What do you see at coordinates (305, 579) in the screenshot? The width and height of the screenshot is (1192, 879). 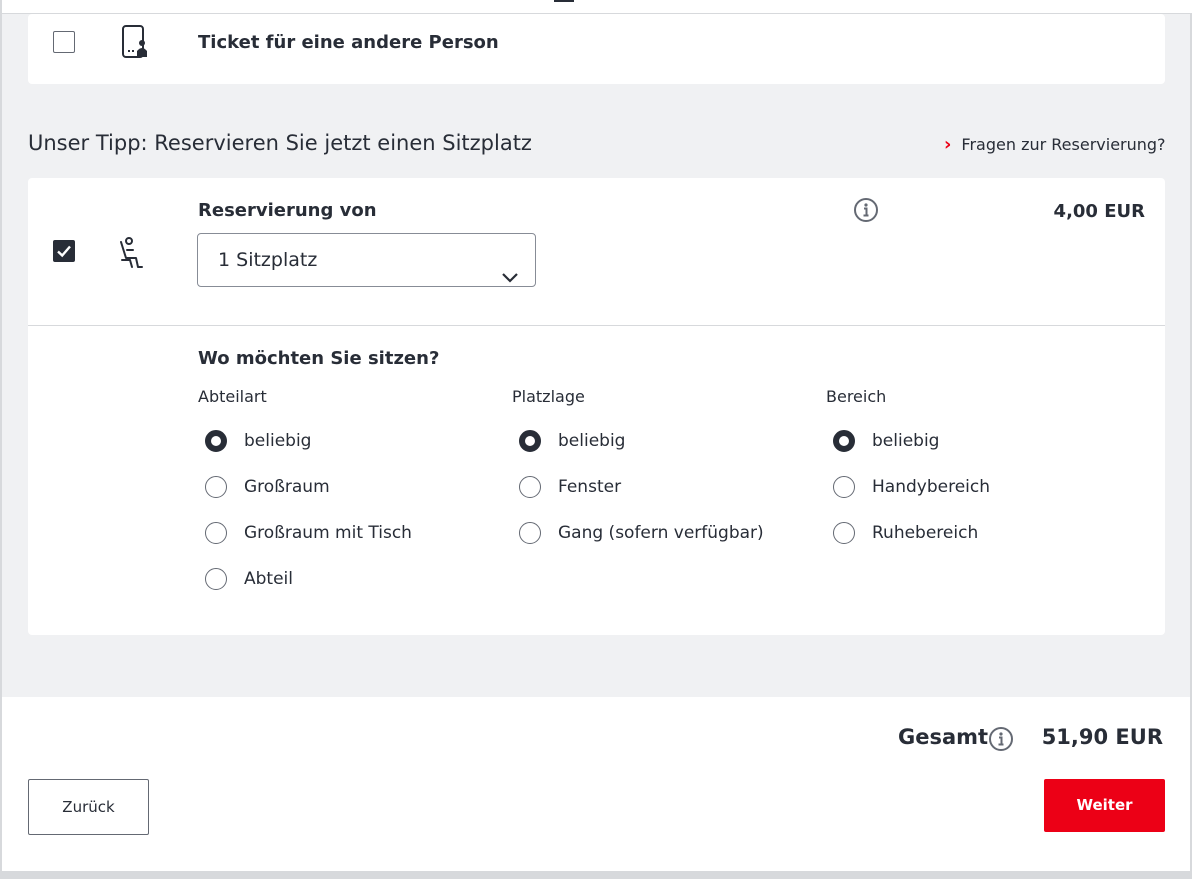 I see `radio-option: Abteil` at bounding box center [305, 579].